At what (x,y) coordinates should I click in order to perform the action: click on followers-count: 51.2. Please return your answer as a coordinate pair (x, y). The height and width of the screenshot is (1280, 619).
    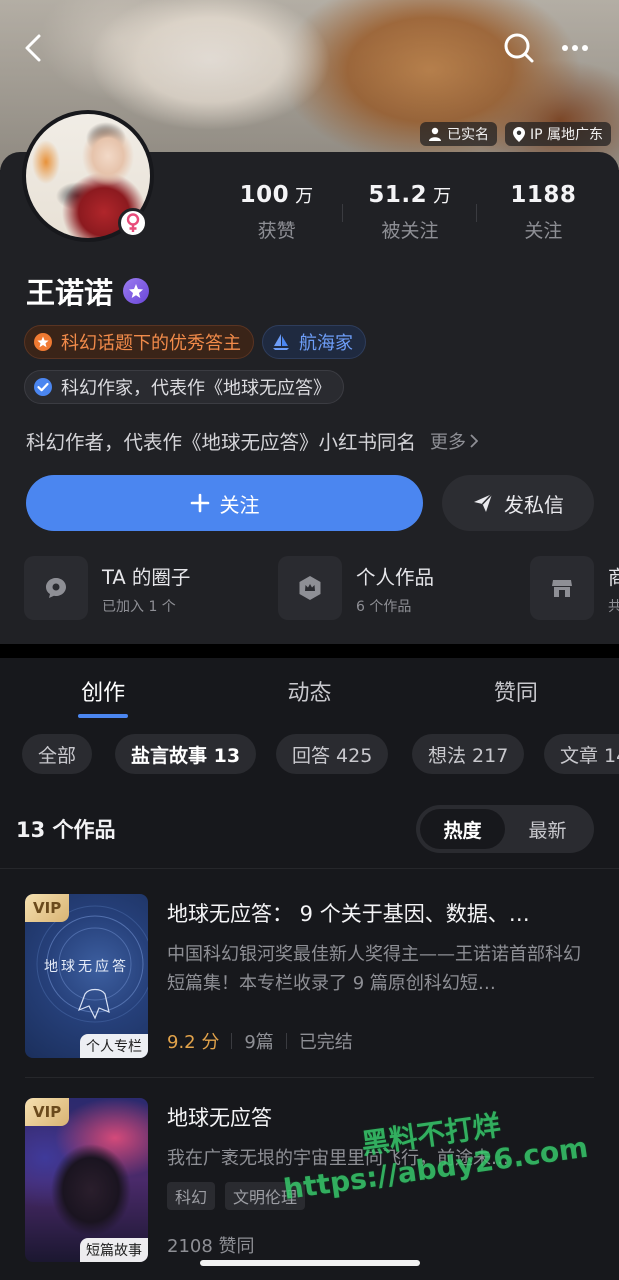
    Looking at the image, I should click on (398, 195).